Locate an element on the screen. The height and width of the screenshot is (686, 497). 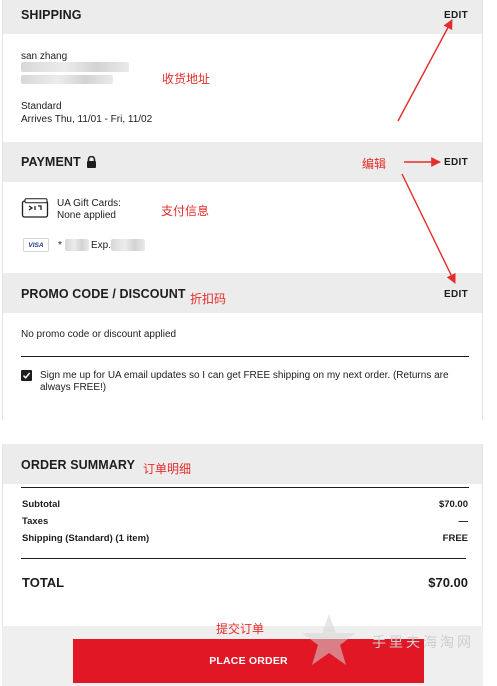
checkmark-icon is located at coordinates (26, 375).